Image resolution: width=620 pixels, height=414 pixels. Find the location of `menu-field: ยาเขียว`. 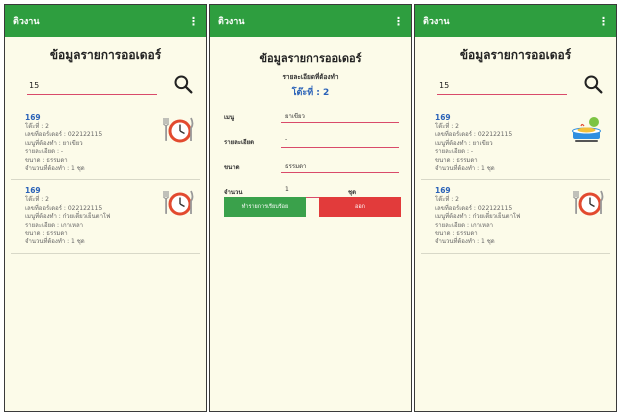

menu-field: ยาเขียว is located at coordinates (340, 116).